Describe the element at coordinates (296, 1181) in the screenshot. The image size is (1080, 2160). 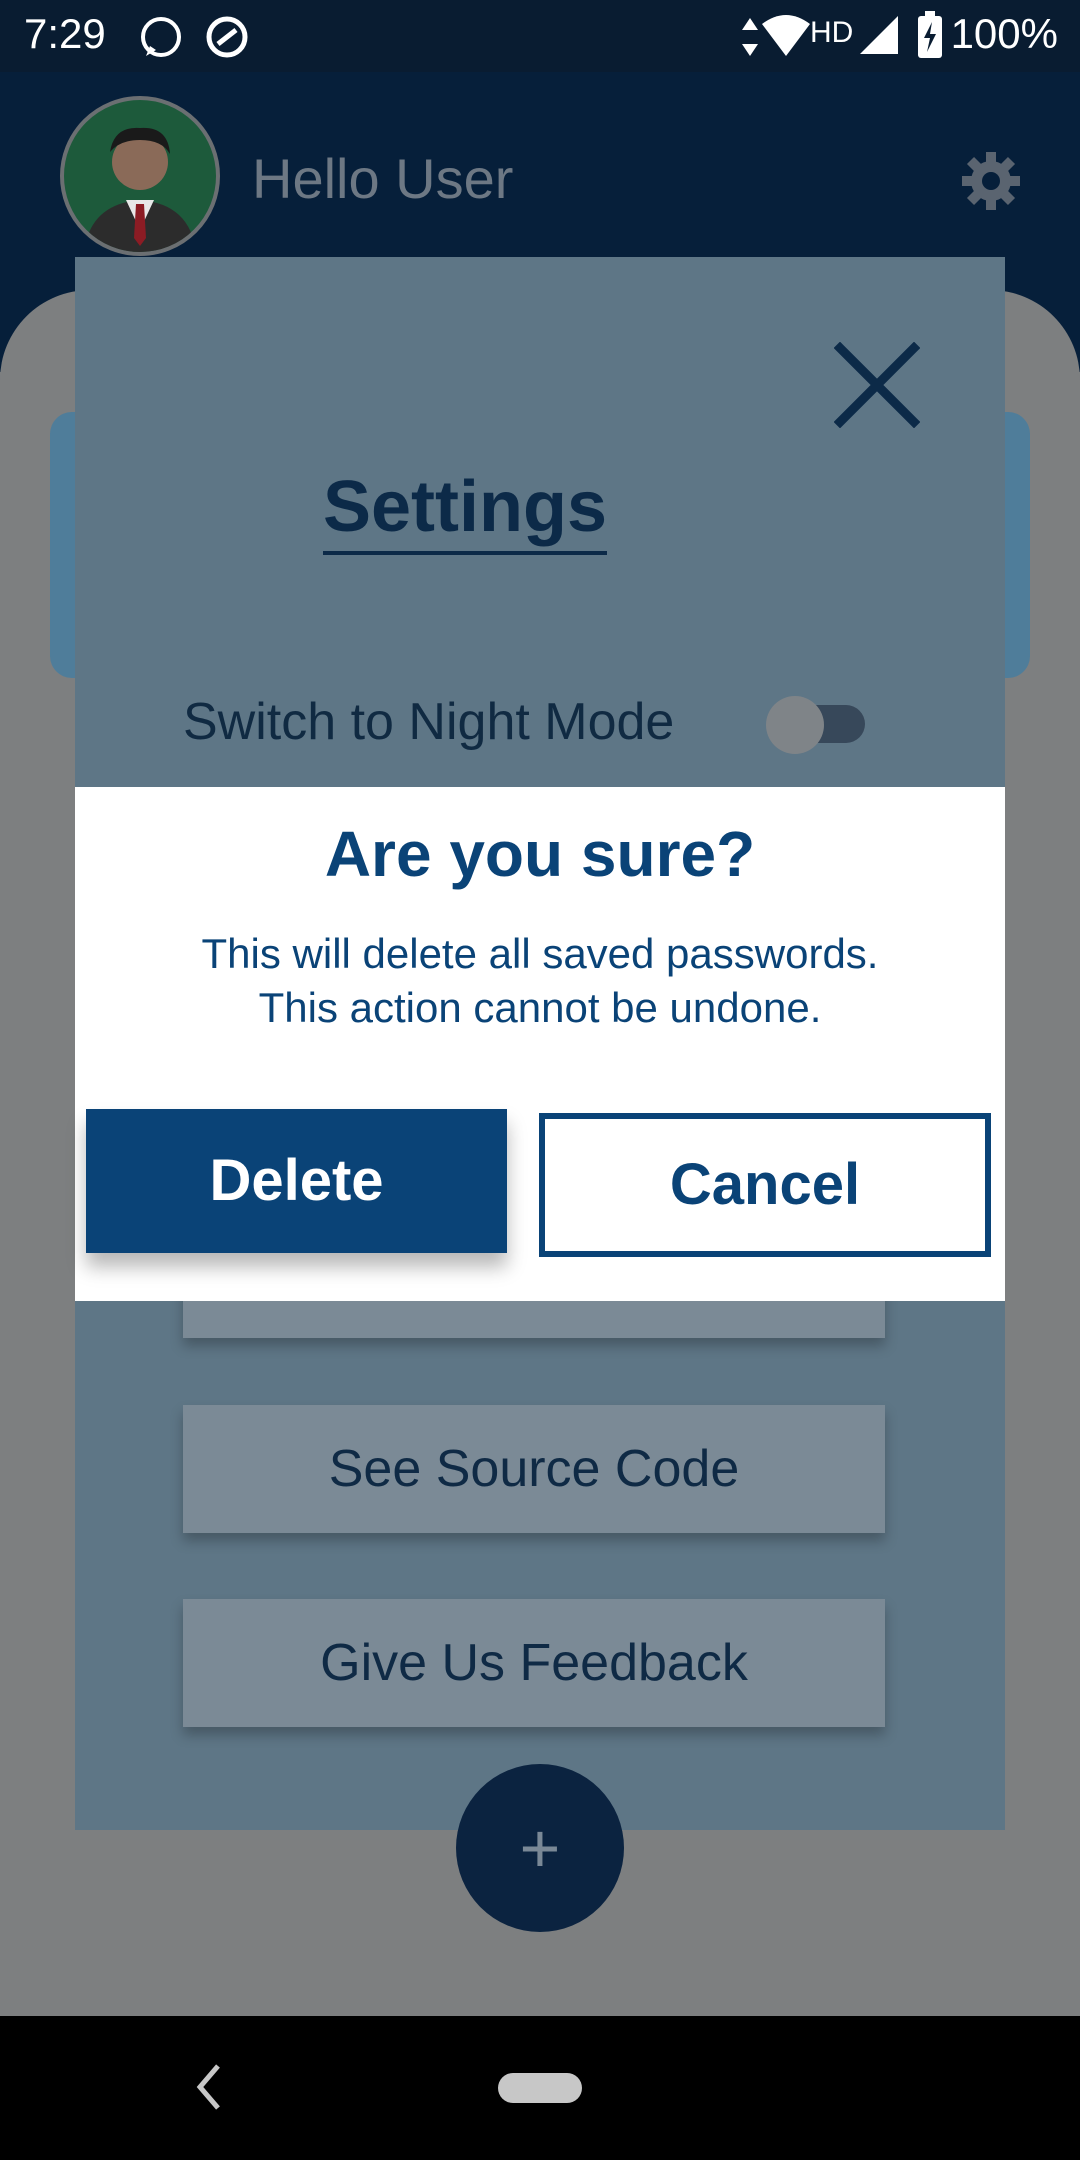
I see `delete-button: Delete` at that location.